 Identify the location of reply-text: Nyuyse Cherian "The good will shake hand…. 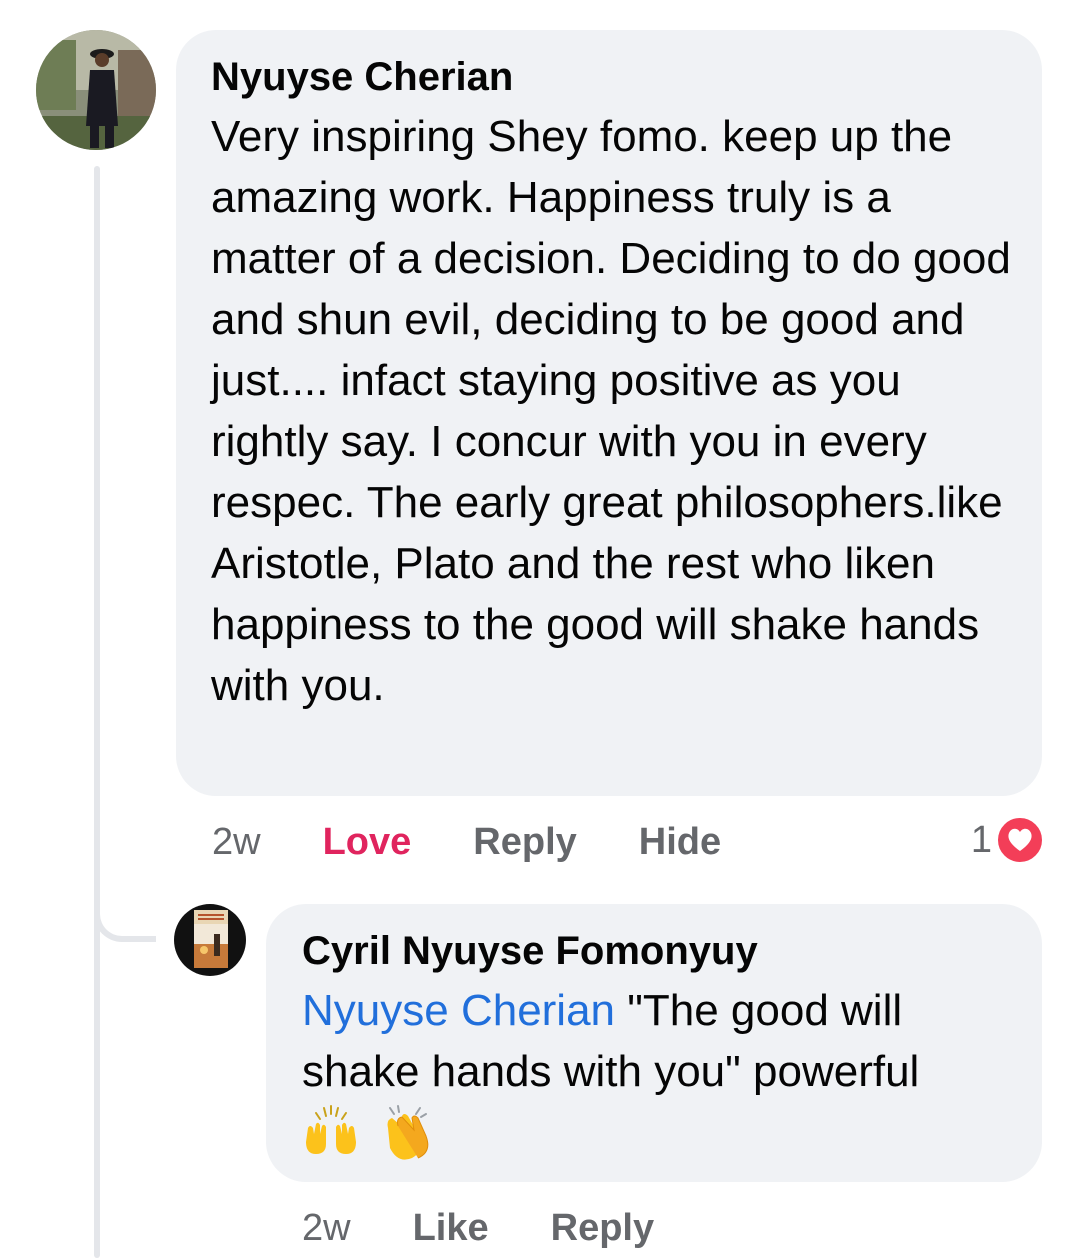
(657, 1041).